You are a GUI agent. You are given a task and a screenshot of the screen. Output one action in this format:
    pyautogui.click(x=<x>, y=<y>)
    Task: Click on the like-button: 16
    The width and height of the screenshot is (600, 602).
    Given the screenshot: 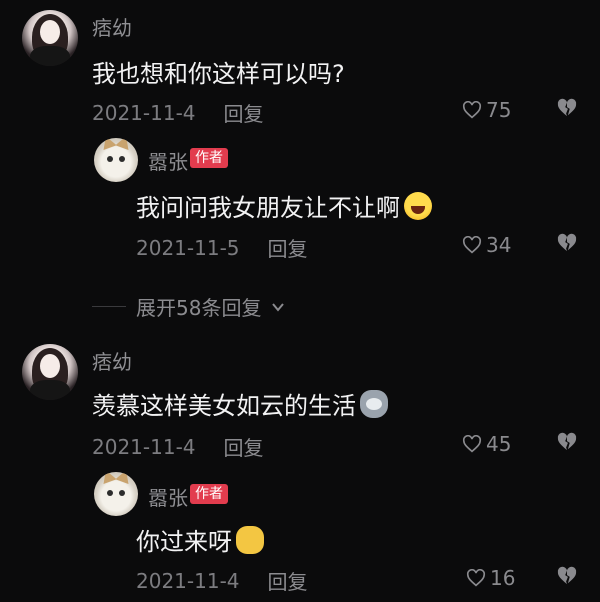 What is the action you would take?
    pyautogui.click(x=490, y=578)
    